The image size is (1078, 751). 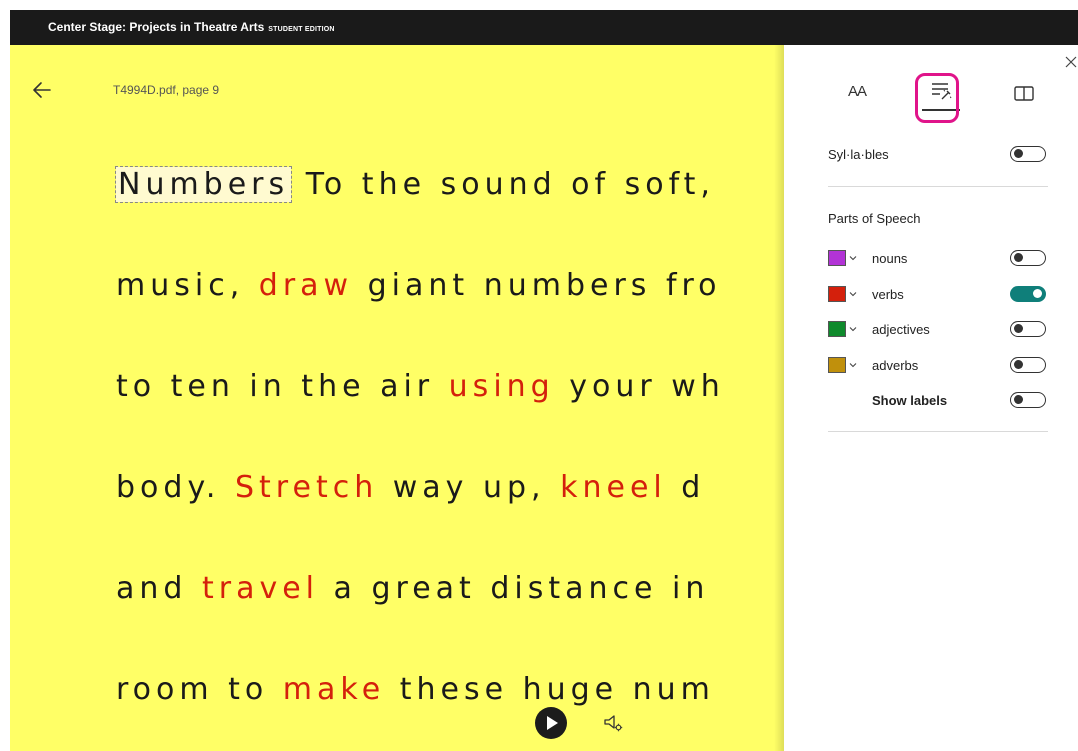 What do you see at coordinates (450, 609) in the screenshot?
I see `text-line: and travel a great distance in` at bounding box center [450, 609].